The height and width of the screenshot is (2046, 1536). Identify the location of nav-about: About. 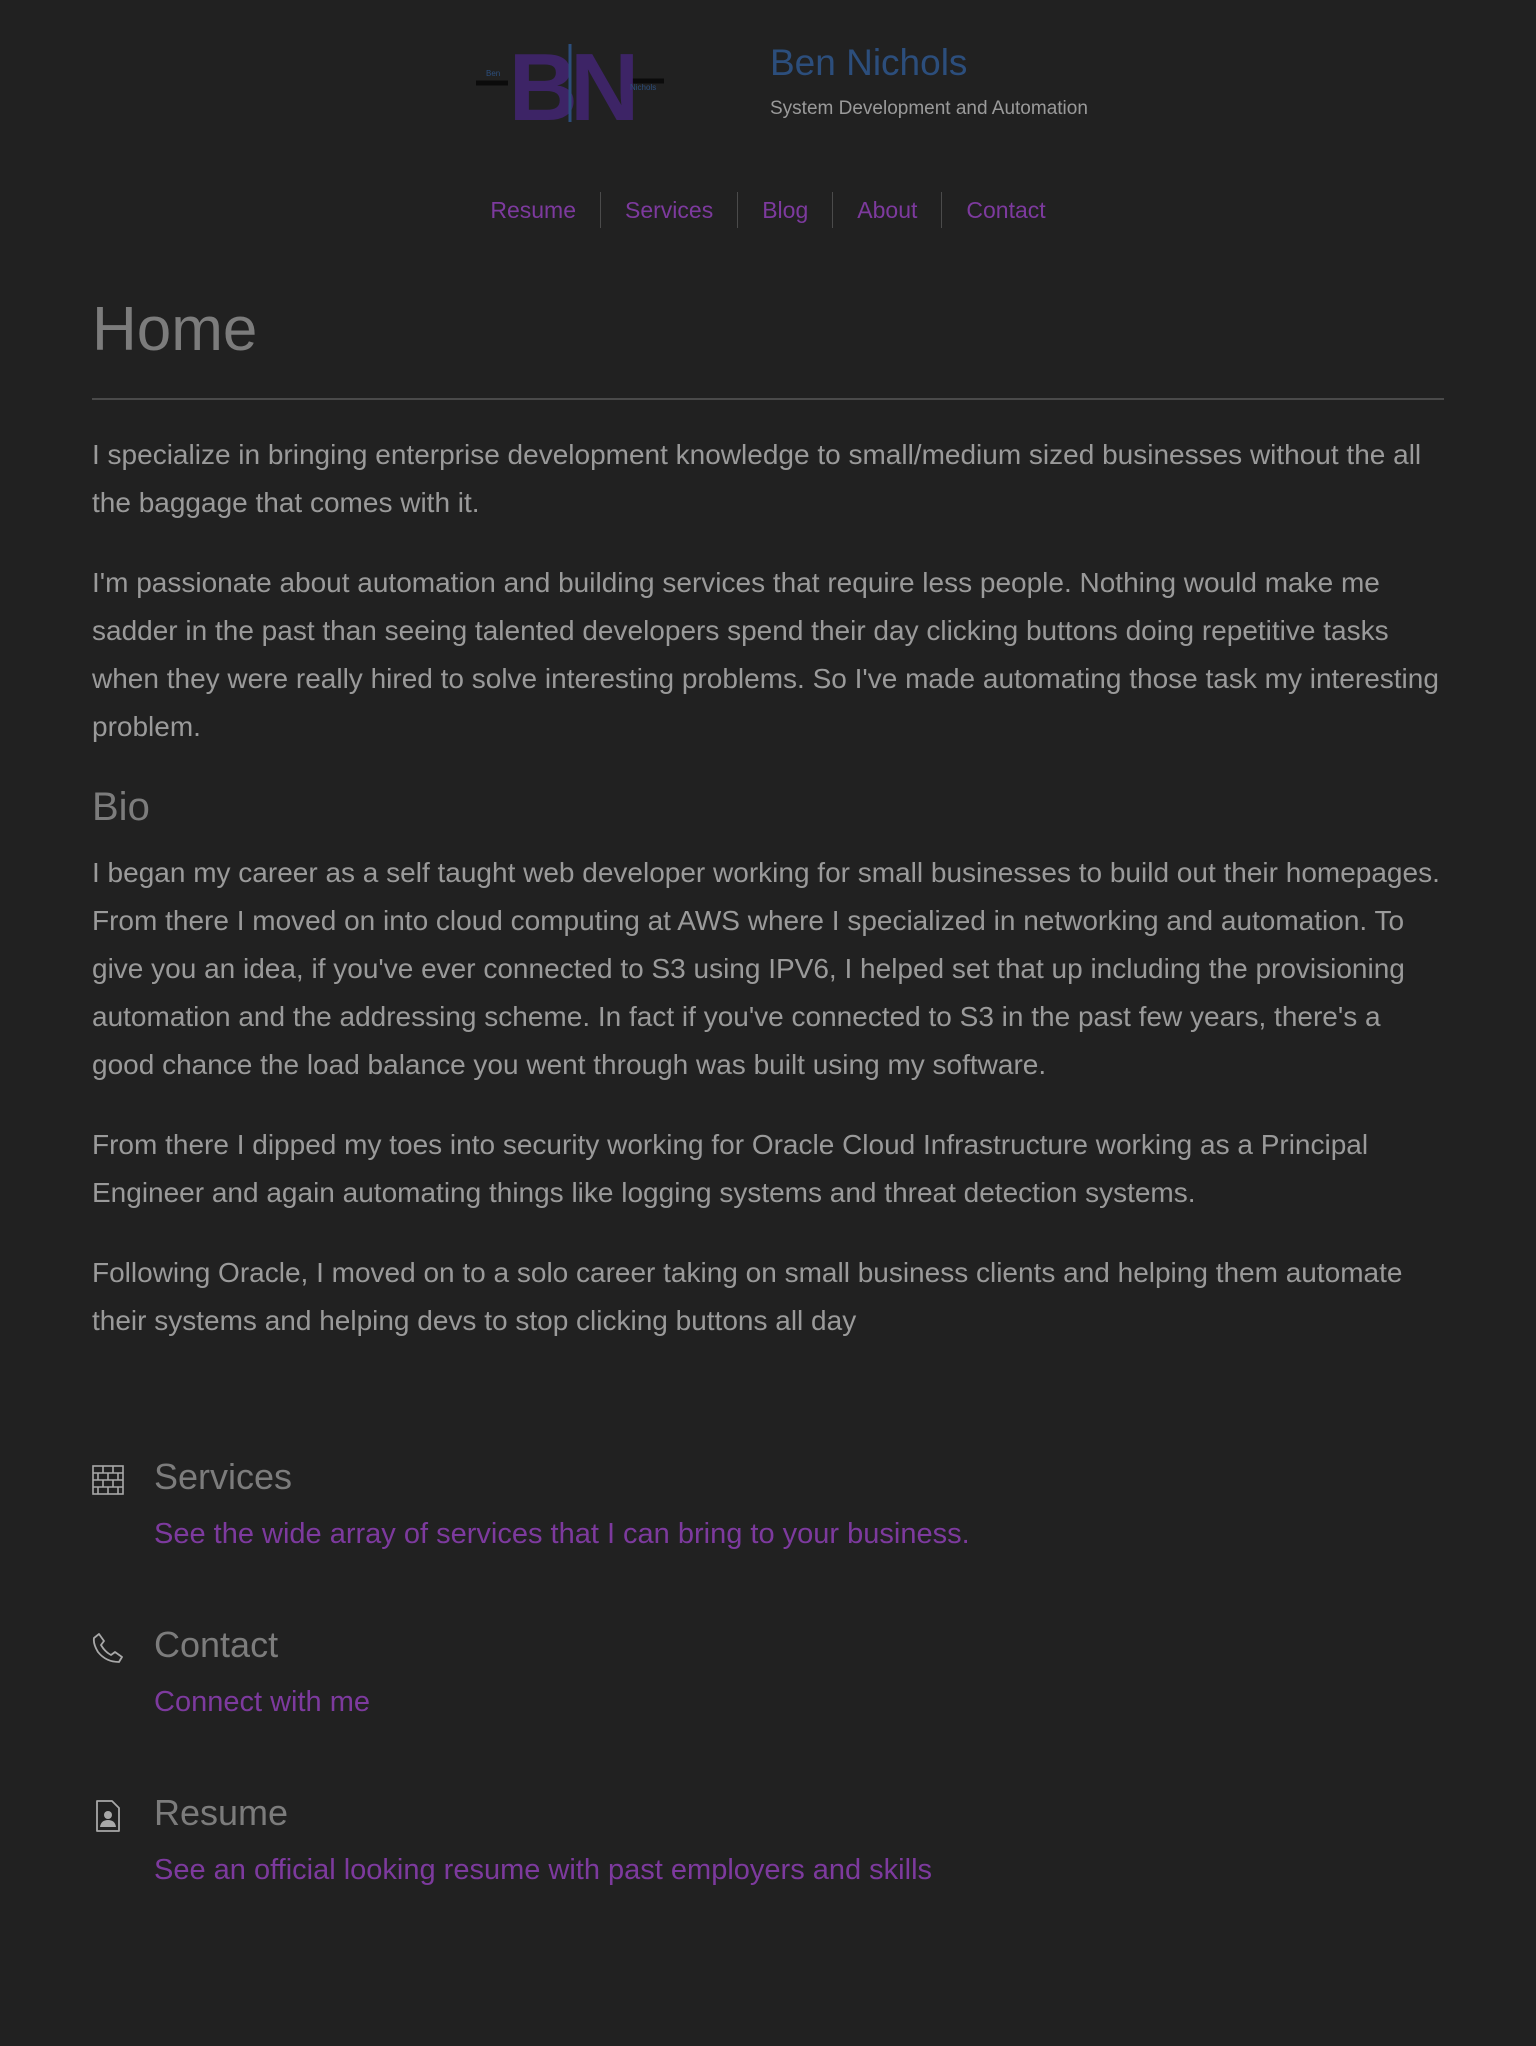
(886, 210).